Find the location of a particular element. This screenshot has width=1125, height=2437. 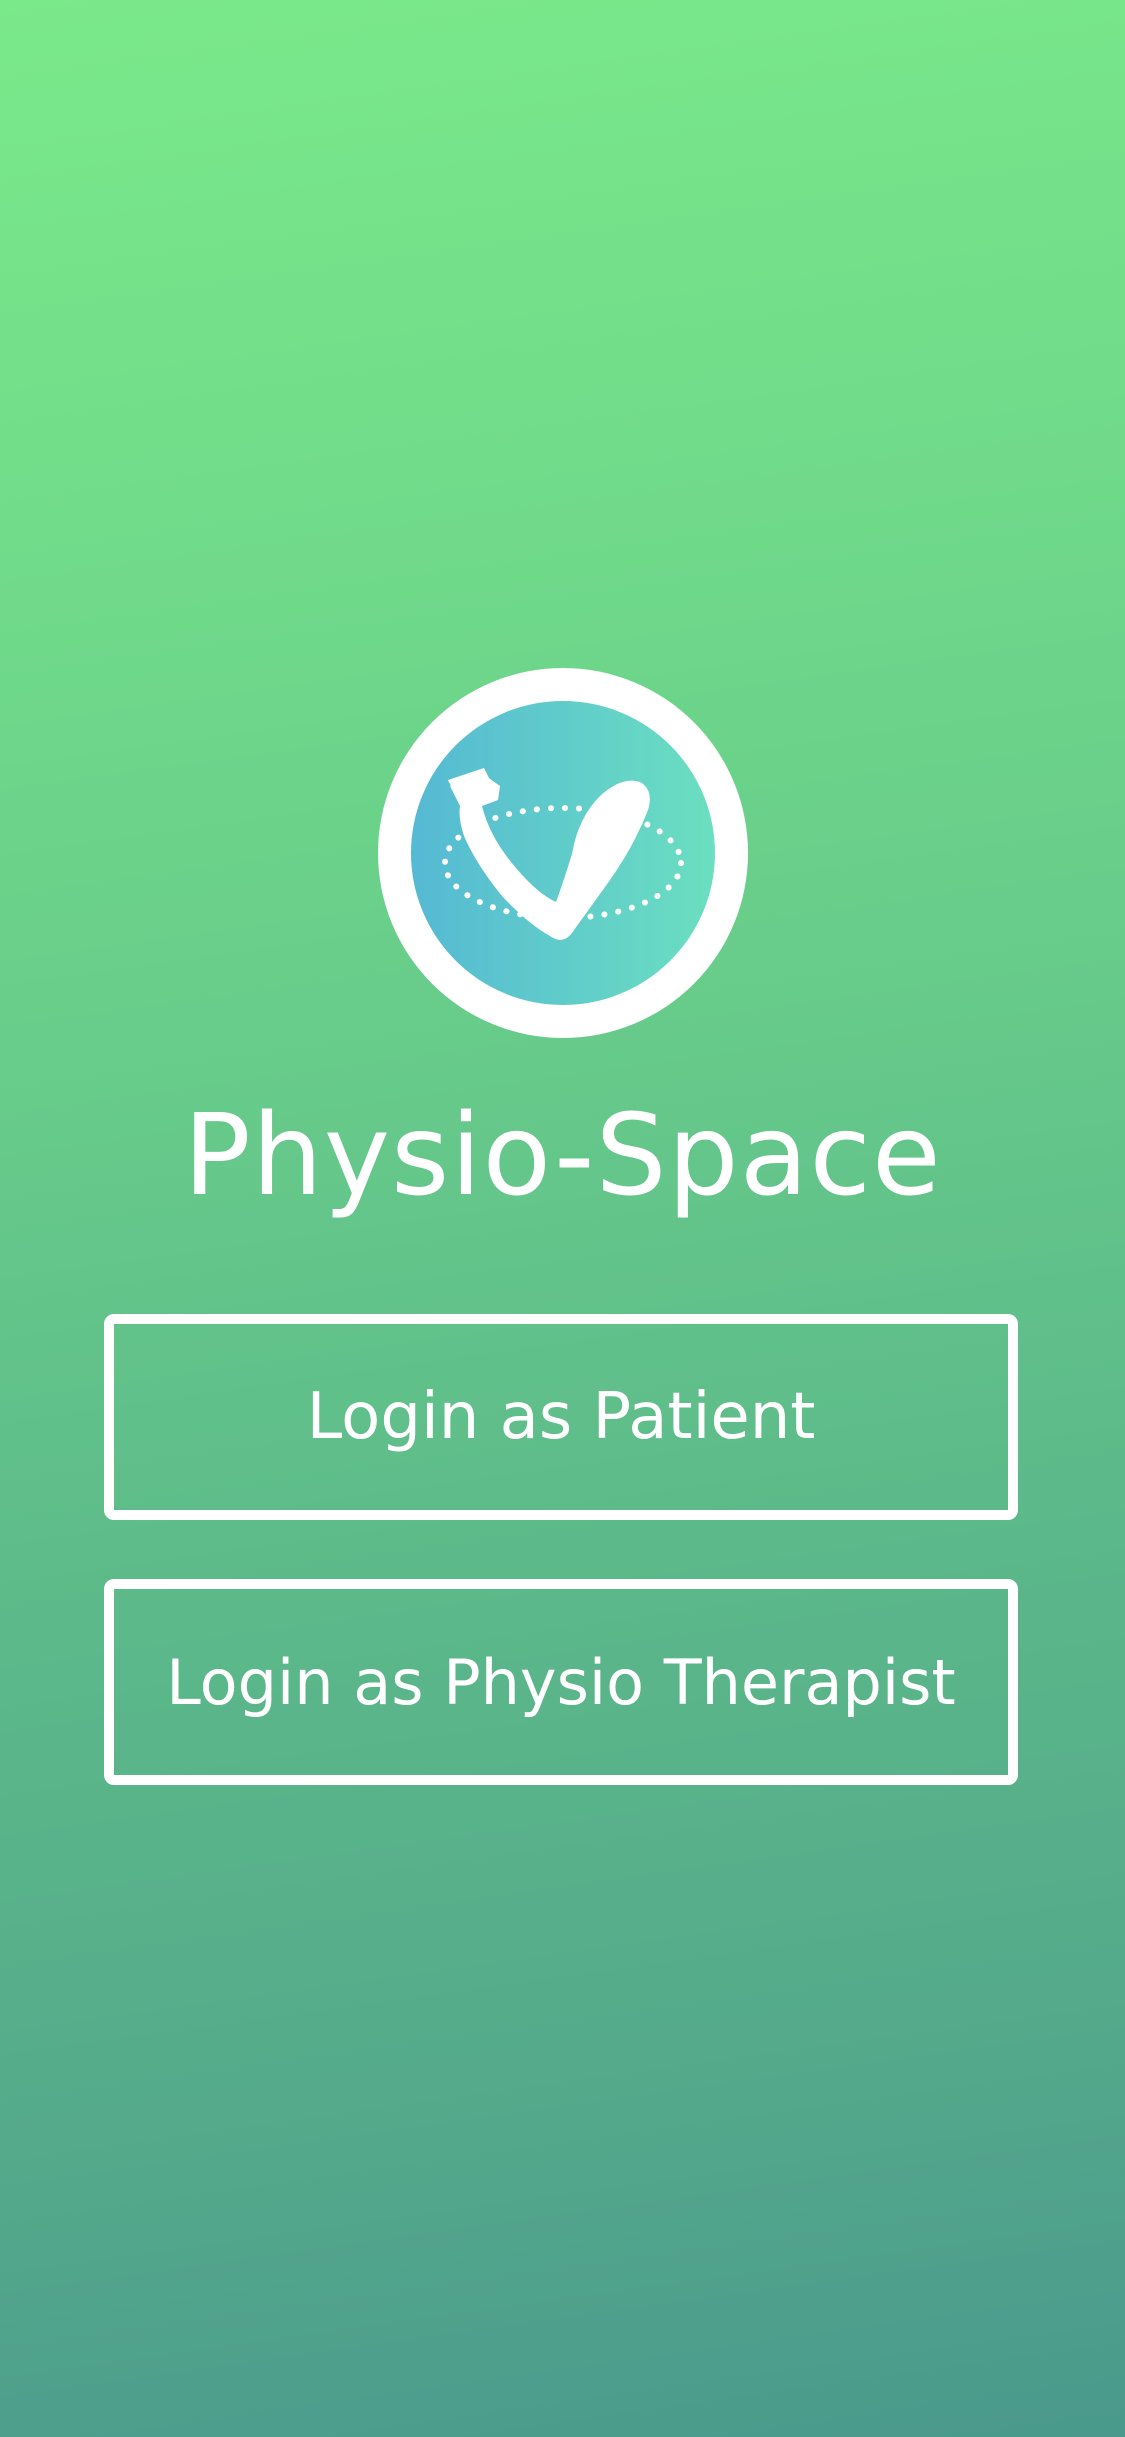

flexed-arm-icon is located at coordinates (563, 853).